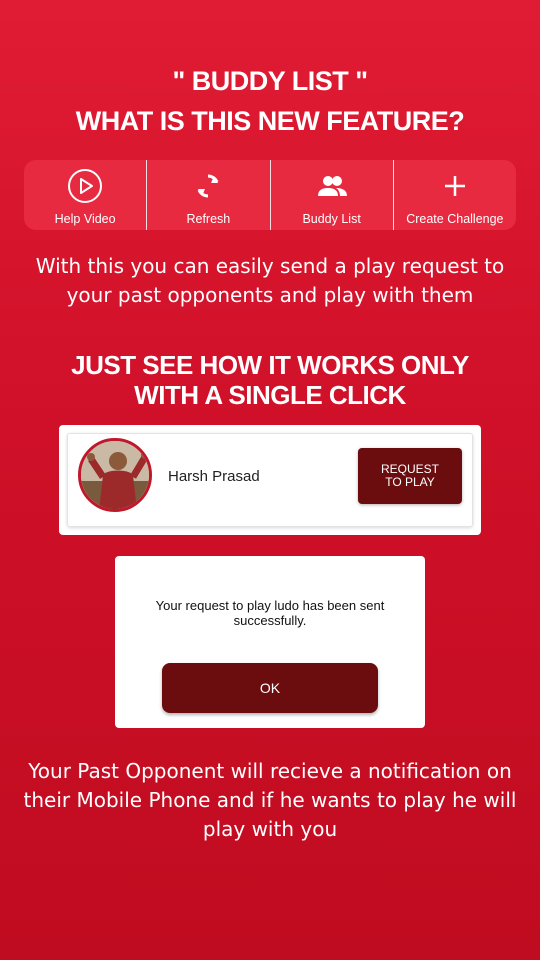 This screenshot has height=960, width=540. Describe the element at coordinates (208, 186) in the screenshot. I see `refresh-icon` at that location.